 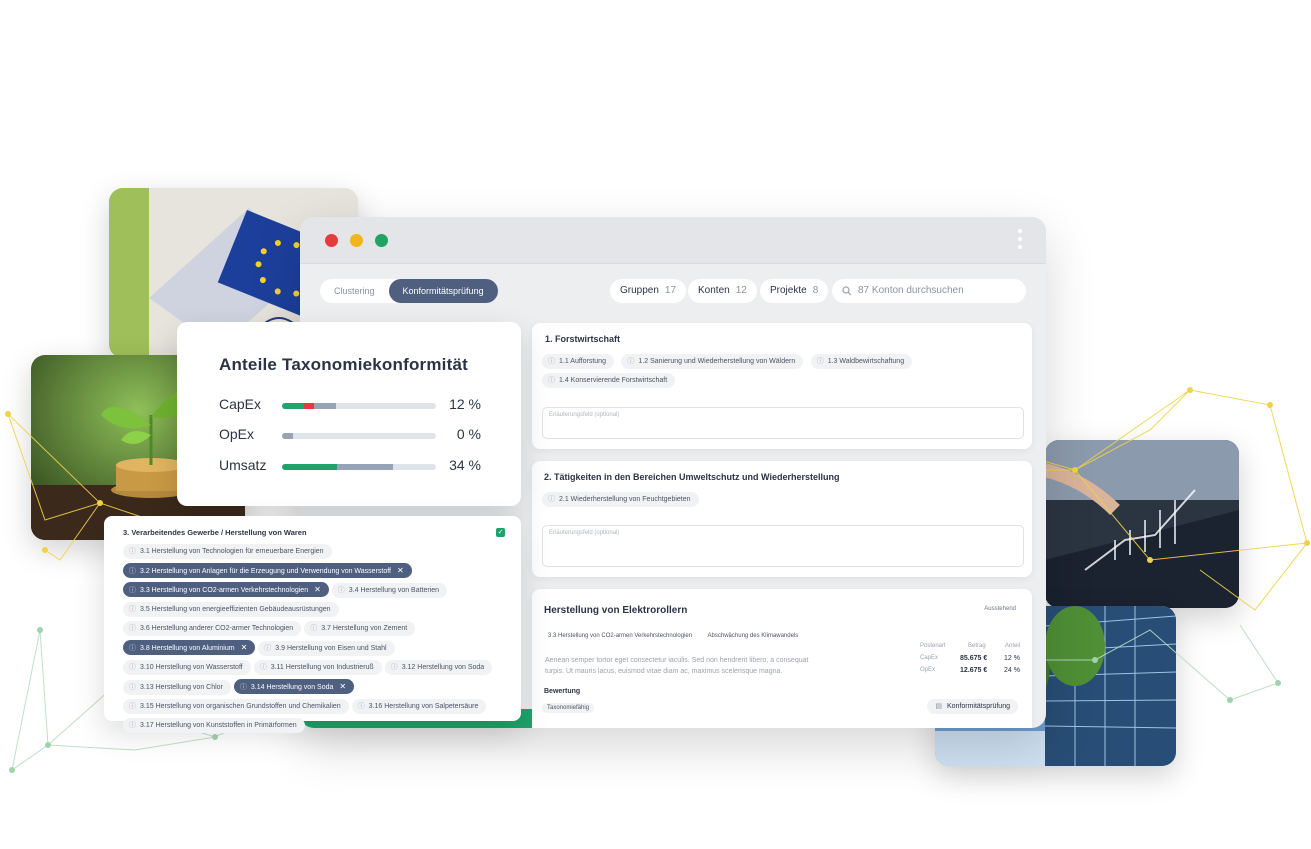 What do you see at coordinates (1000, 609) in the screenshot?
I see `status-badge: Ausstehend` at bounding box center [1000, 609].